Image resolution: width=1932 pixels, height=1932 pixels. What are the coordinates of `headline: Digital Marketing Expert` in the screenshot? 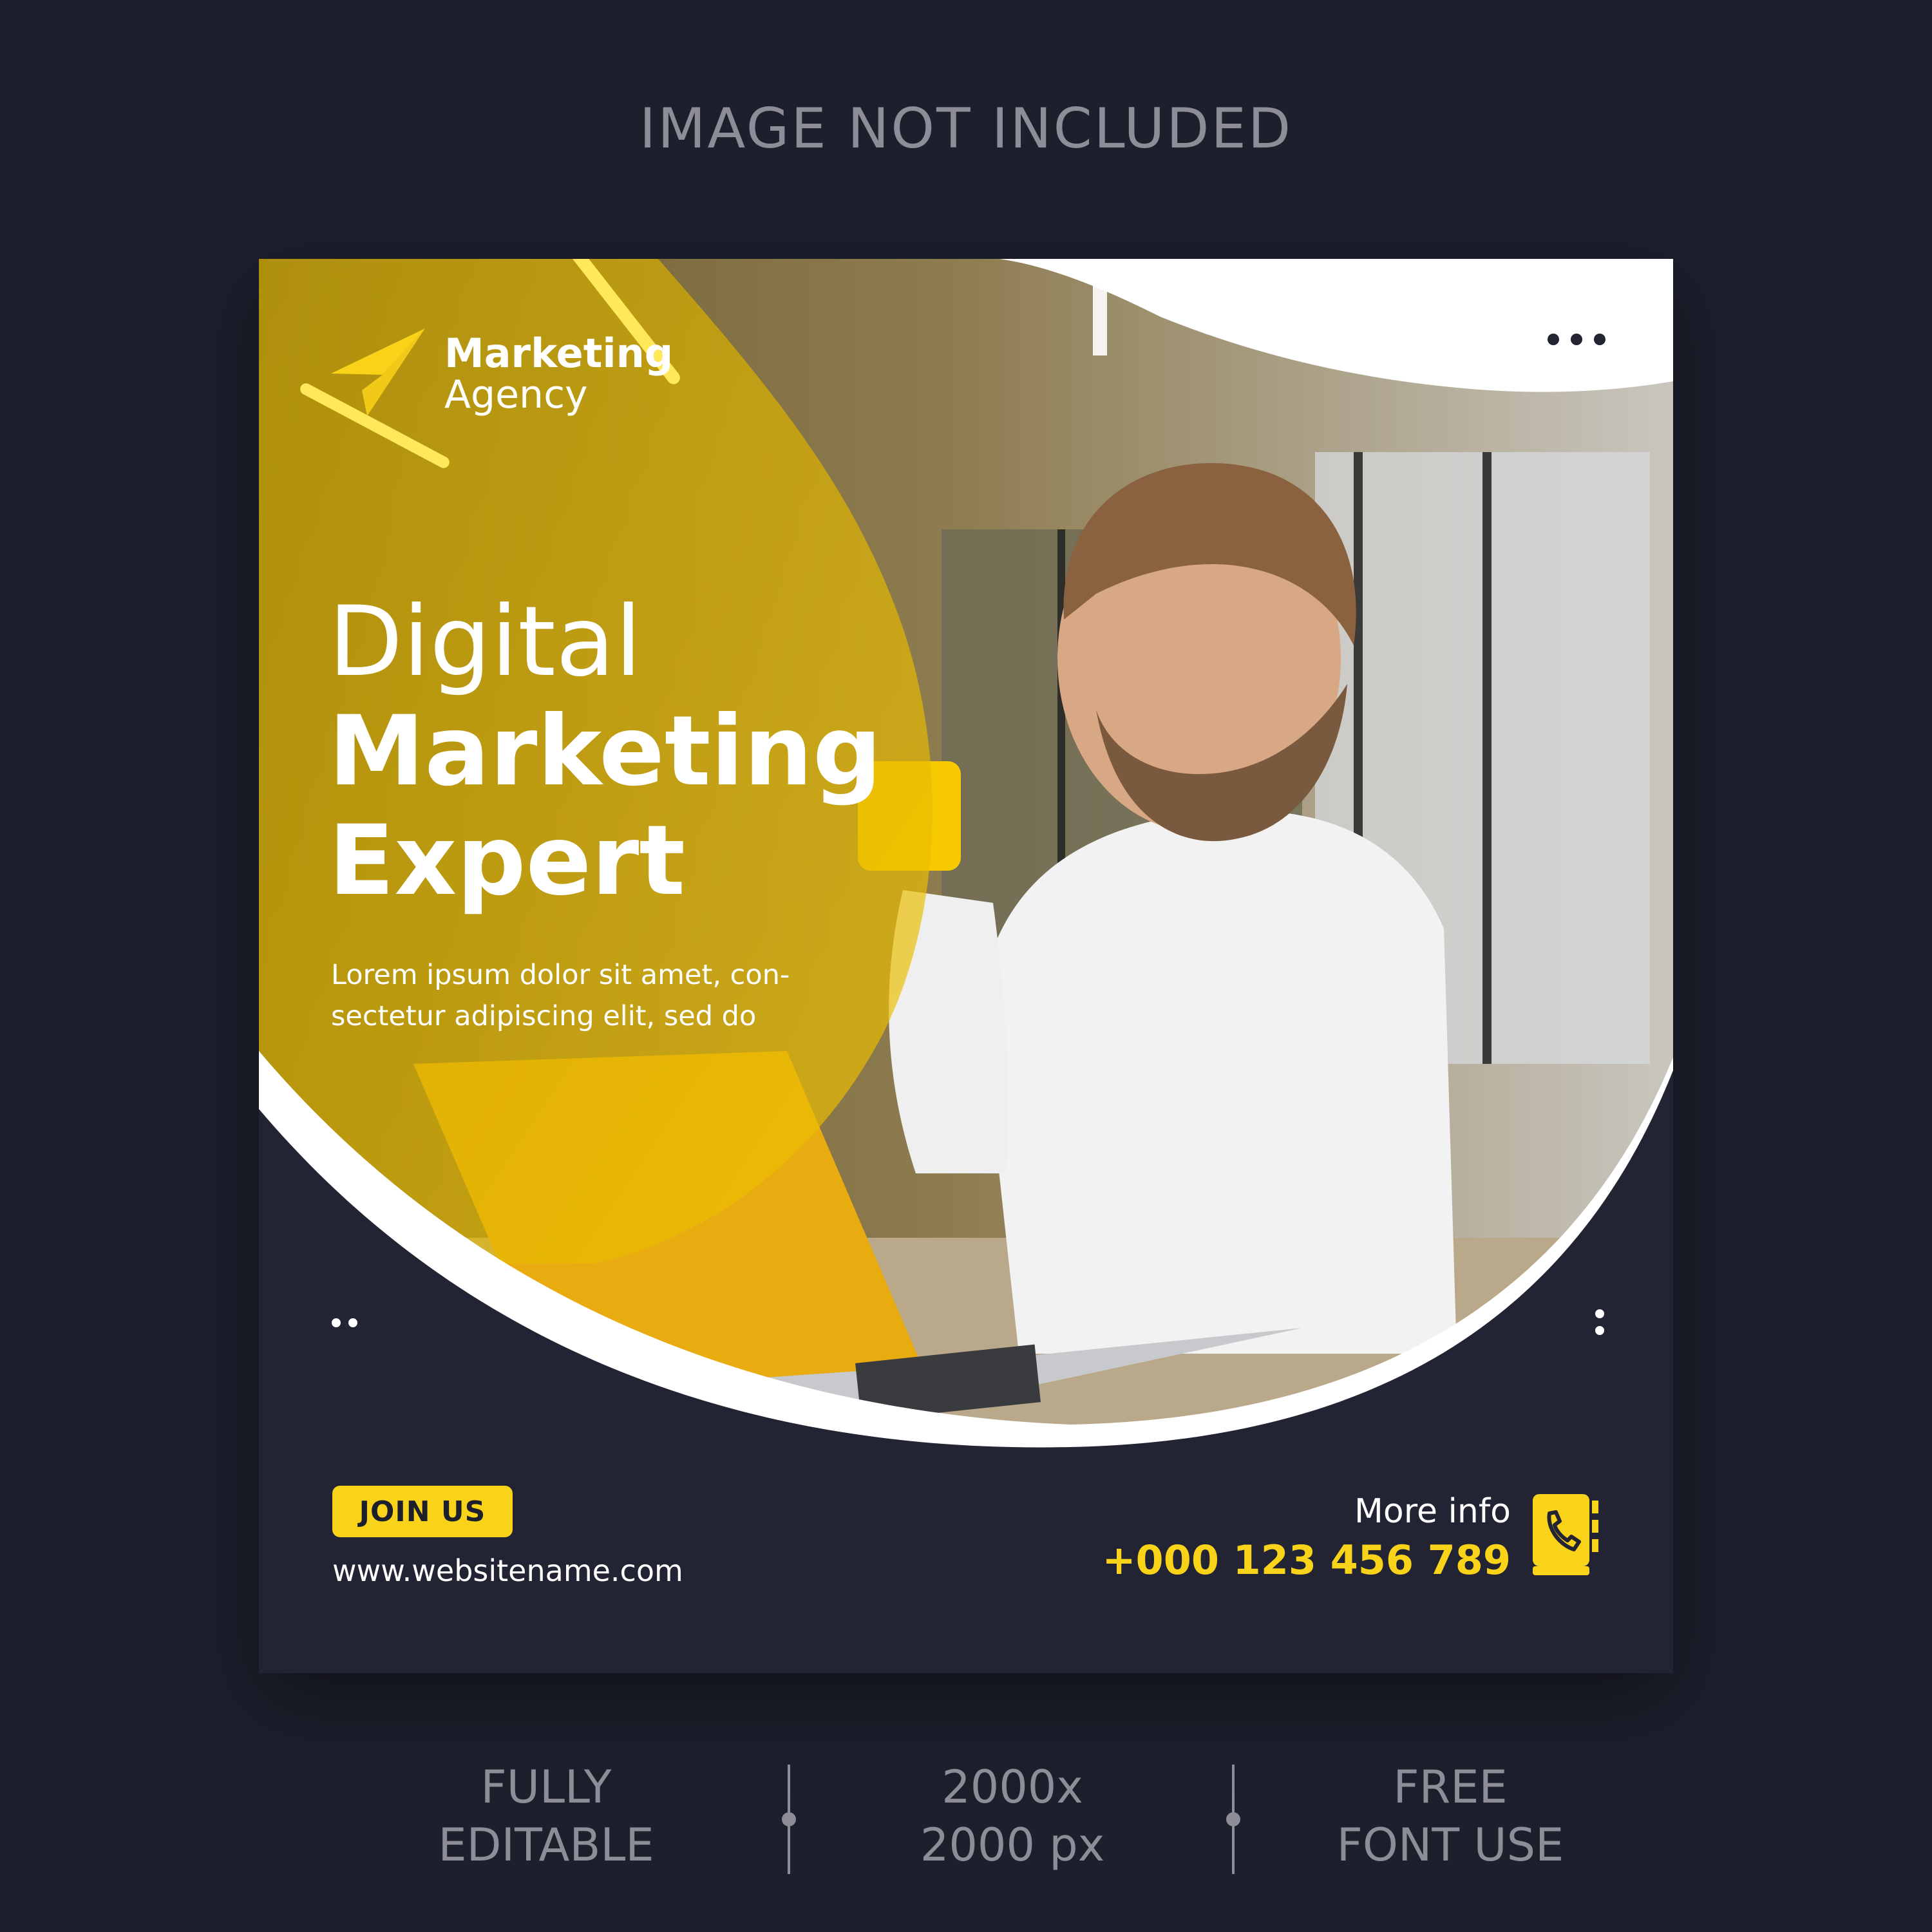 It's located at (605, 751).